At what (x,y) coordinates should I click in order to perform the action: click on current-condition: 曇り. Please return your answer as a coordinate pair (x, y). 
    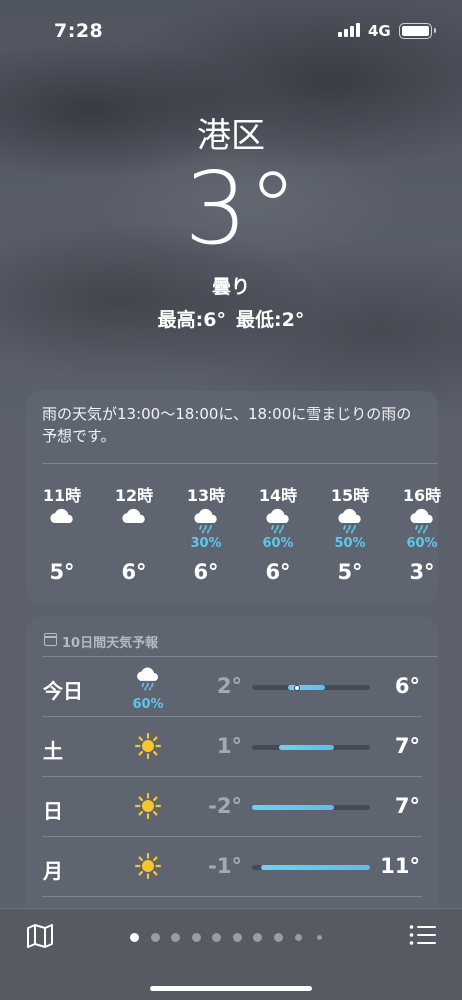
    Looking at the image, I should click on (230, 287).